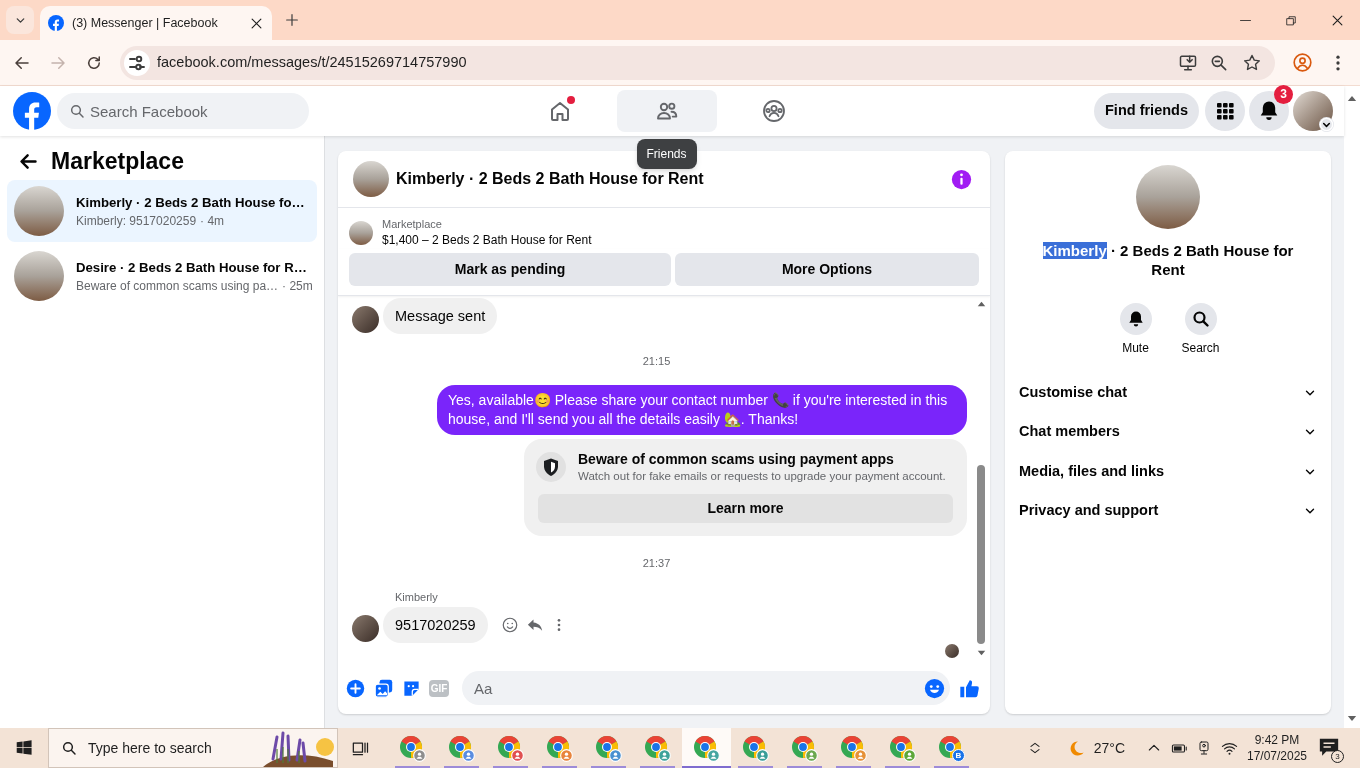 This screenshot has height=768, width=1360. What do you see at coordinates (416, 597) in the screenshot?
I see `sender-name: Kimberly` at bounding box center [416, 597].